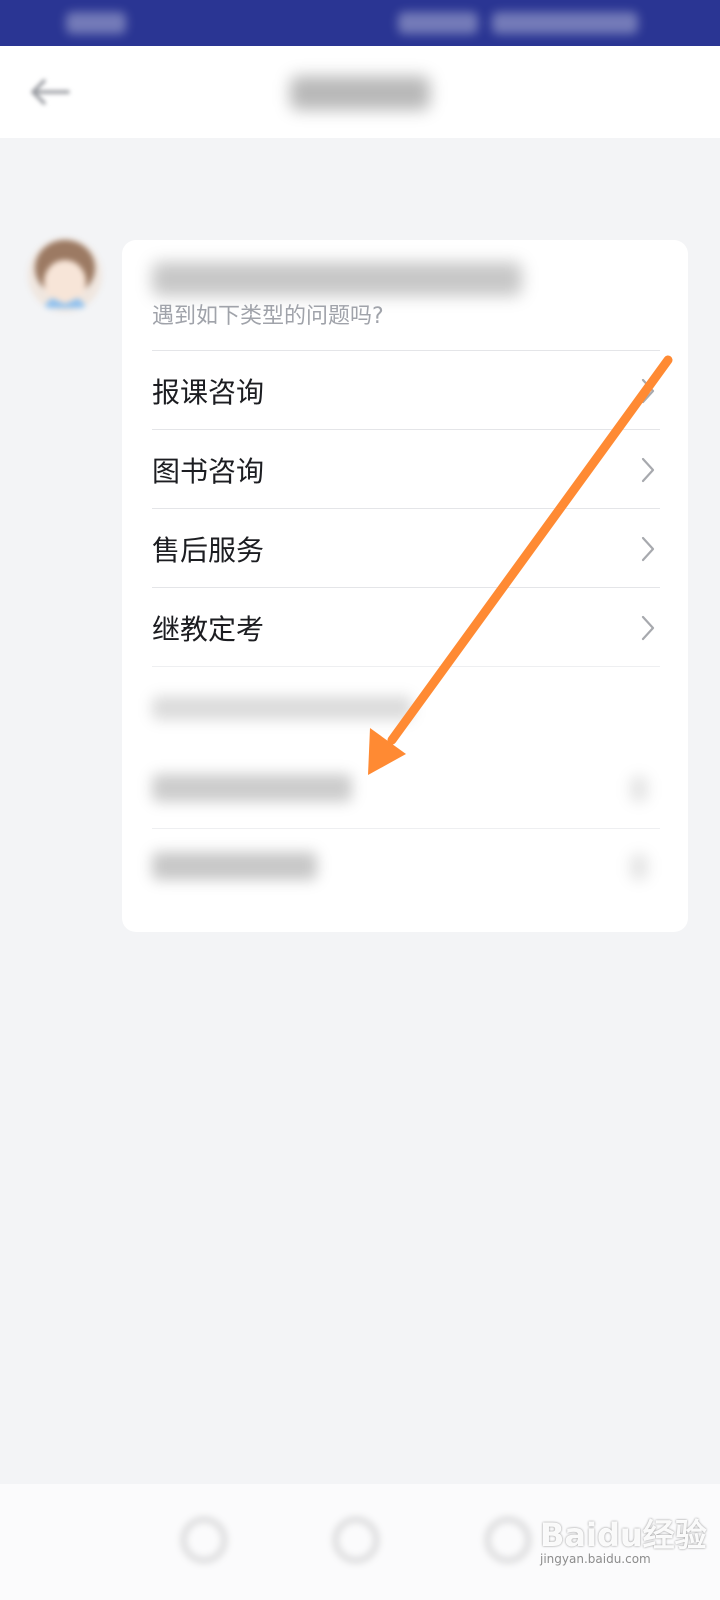 The image size is (720, 1600). I want to click on watermark-logo-text: Baidu经验, so click(623, 1535).